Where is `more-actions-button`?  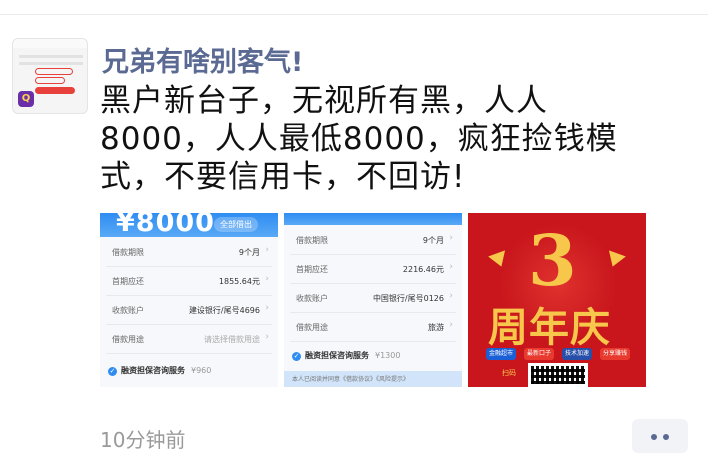
more-actions-button is located at coordinates (660, 436).